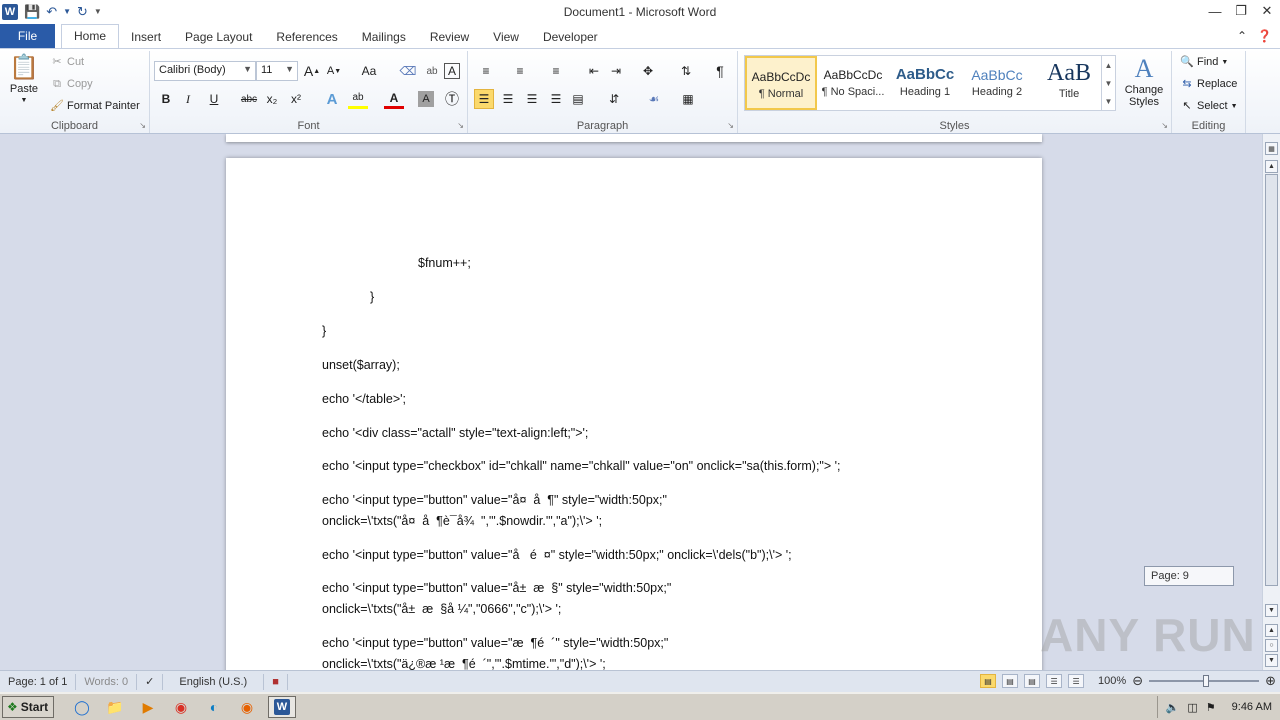  I want to click on highlight-icon: ab, so click(358, 99).